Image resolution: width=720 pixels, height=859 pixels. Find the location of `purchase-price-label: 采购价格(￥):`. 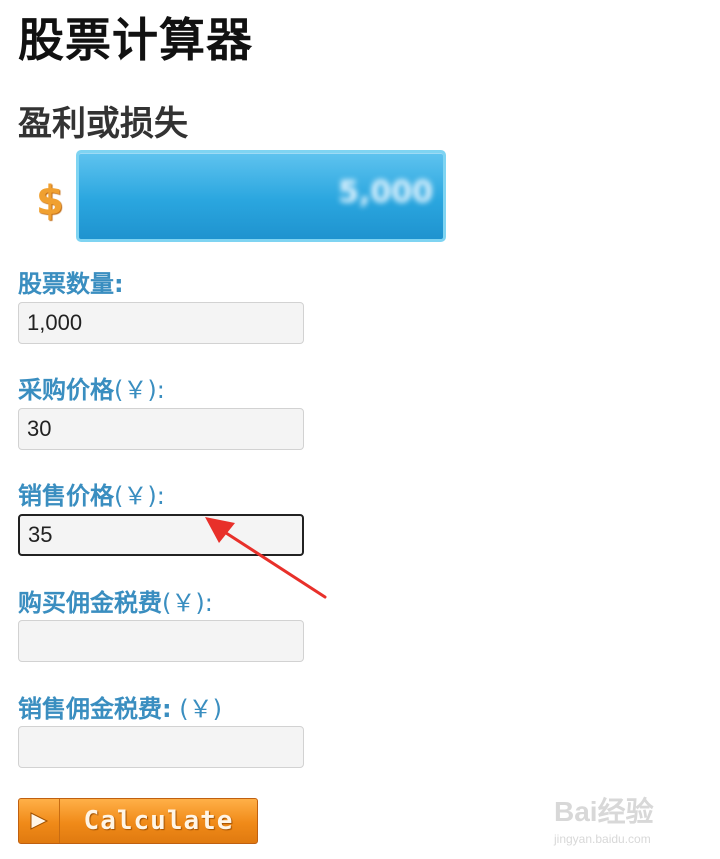

purchase-price-label: 采购价格(￥): is located at coordinates (91, 387).